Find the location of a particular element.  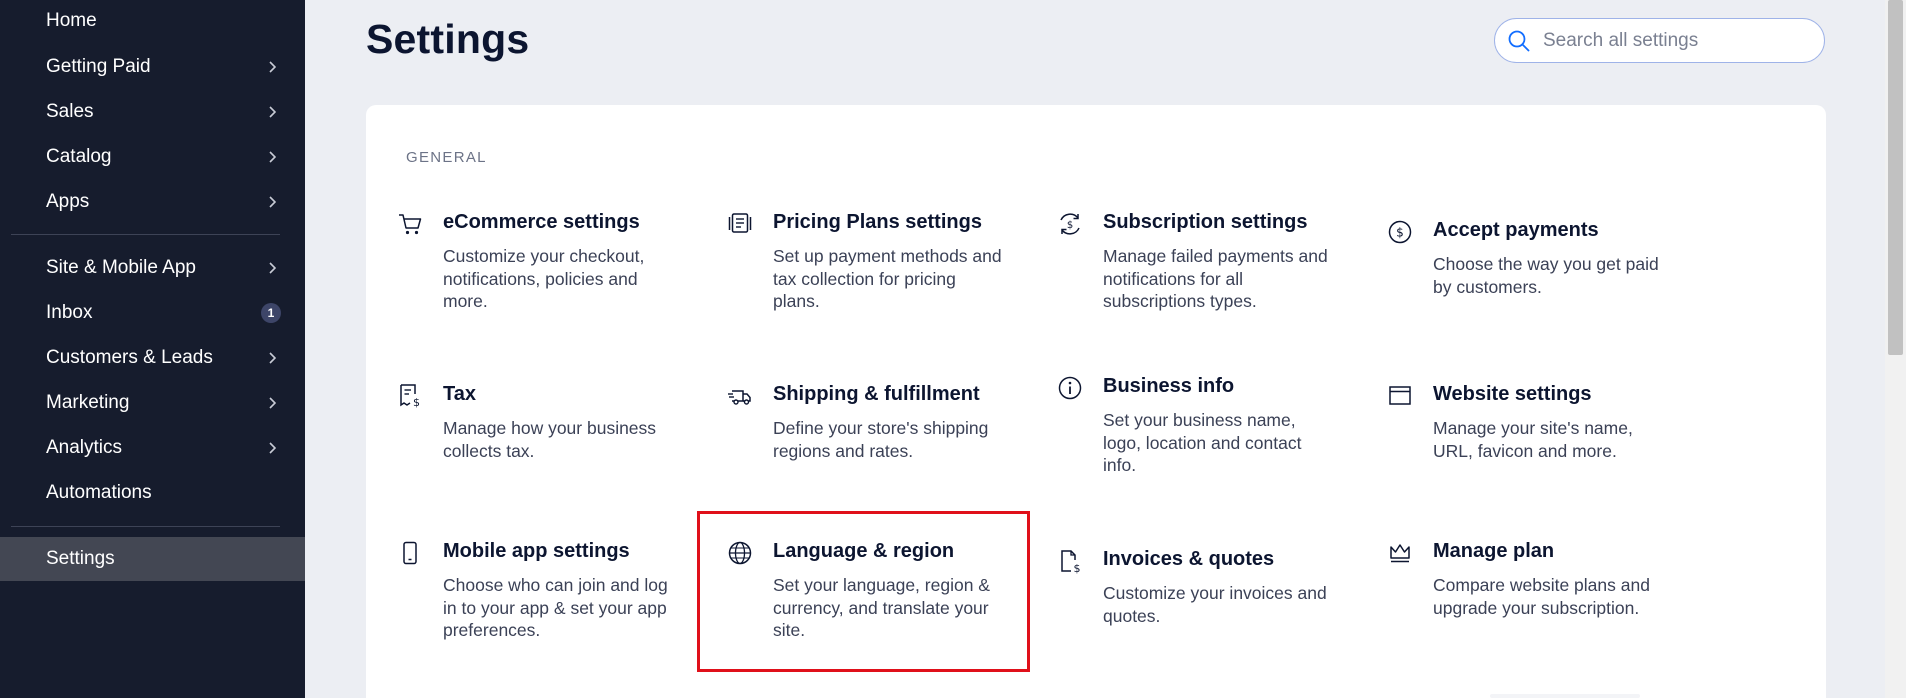

section-label-general: GENERAL is located at coordinates (446, 157).